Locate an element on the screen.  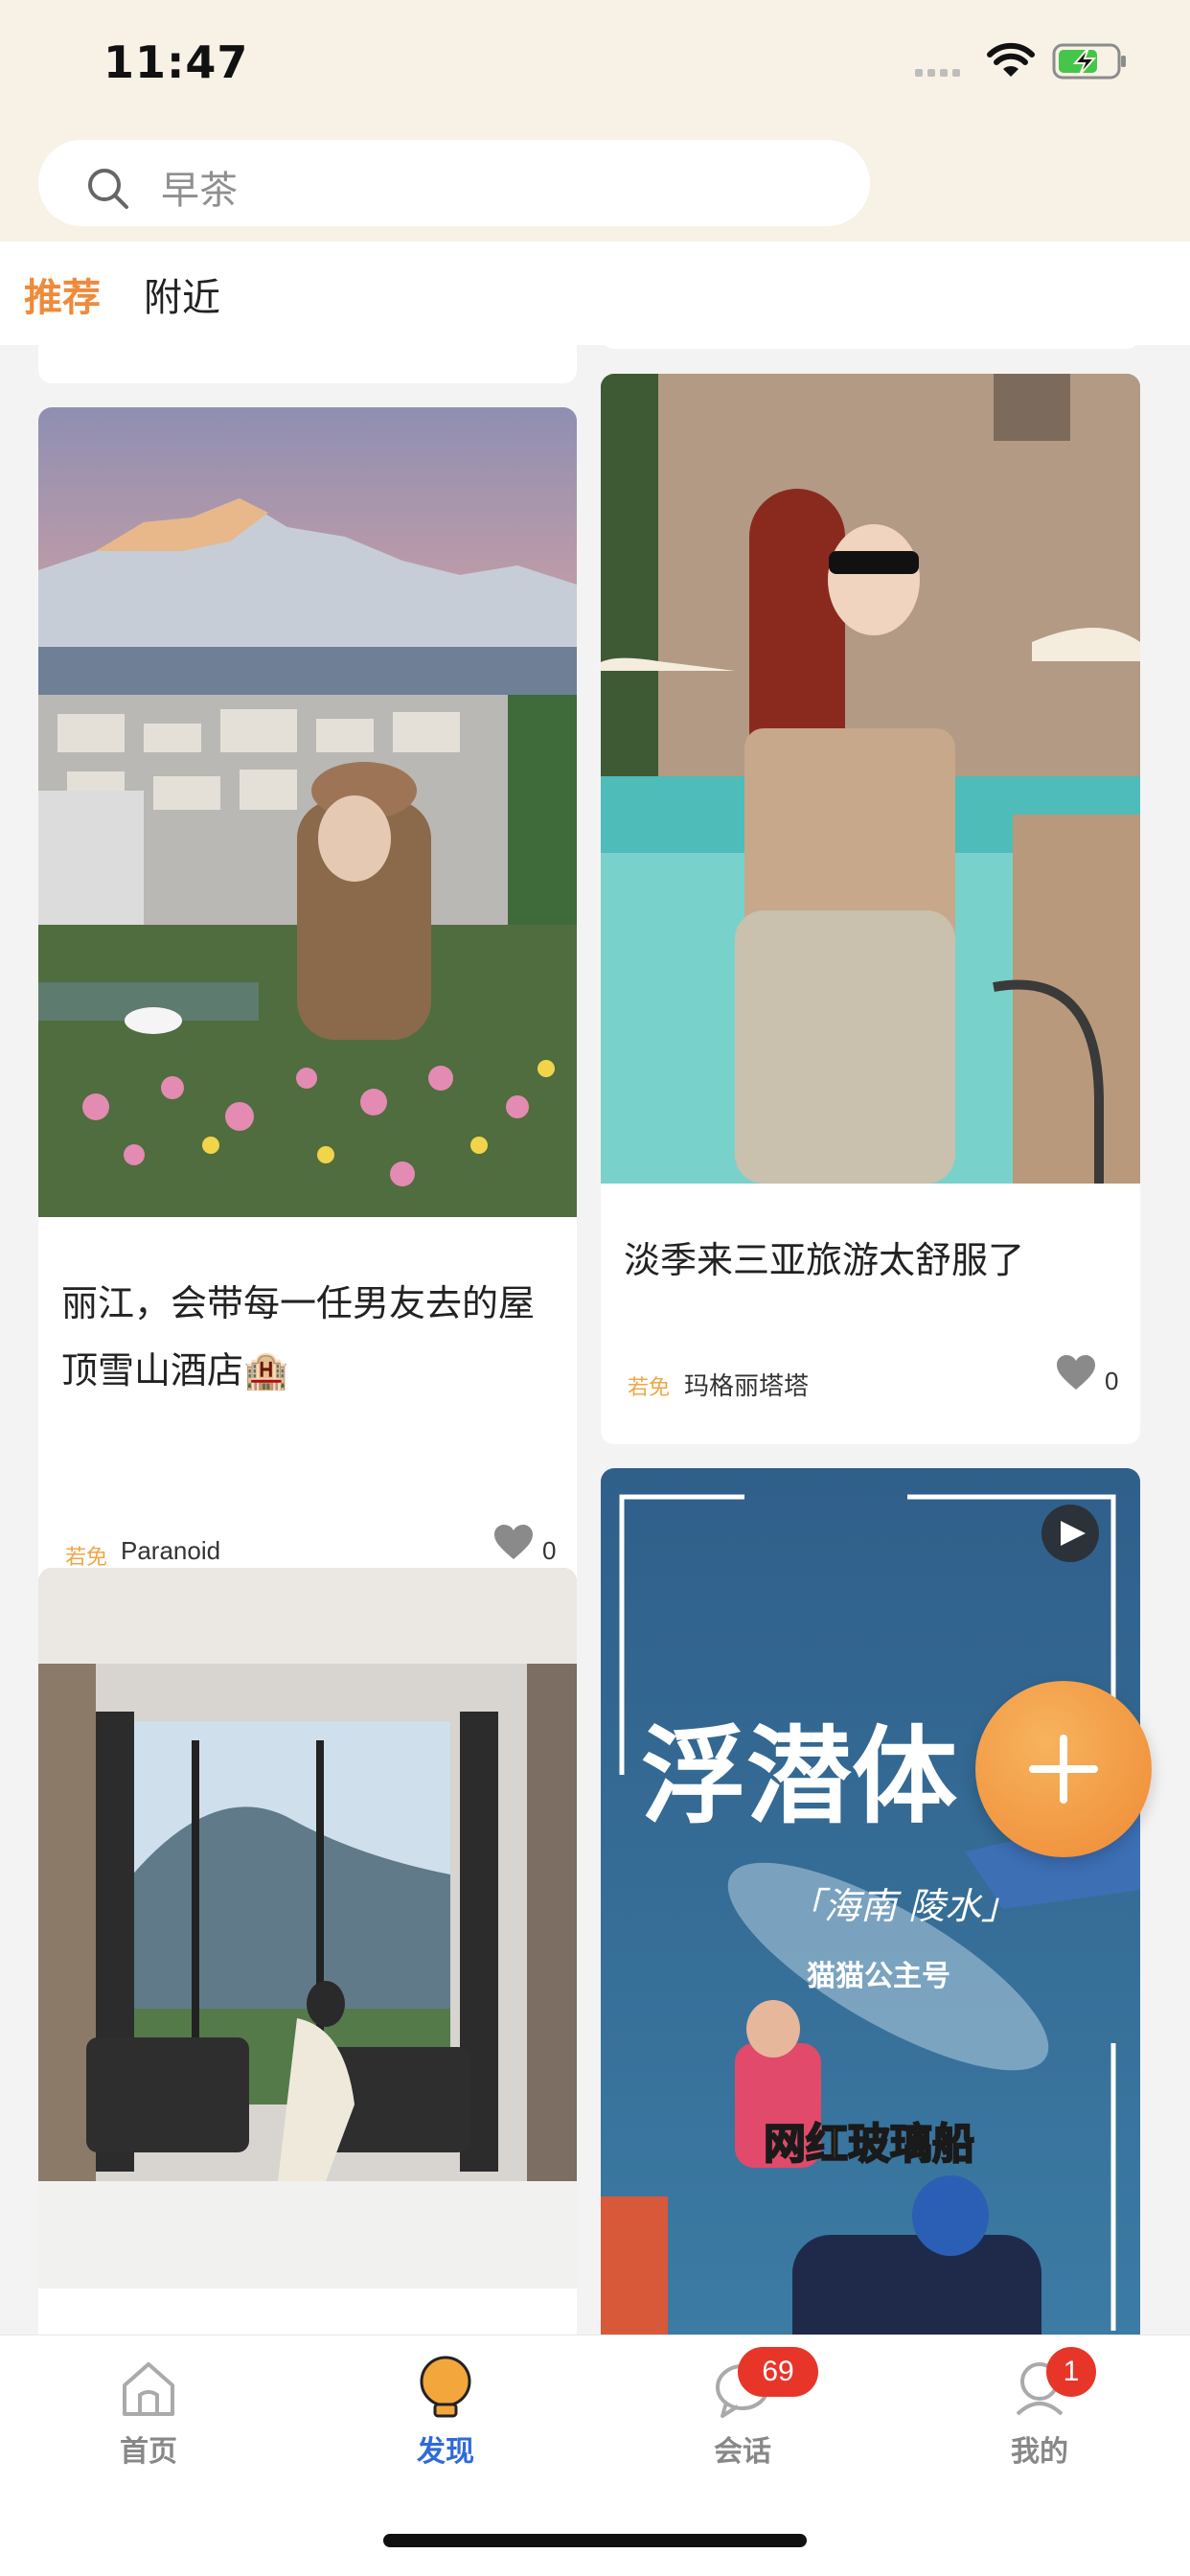
author-name: Paranoid is located at coordinates (171, 1551).